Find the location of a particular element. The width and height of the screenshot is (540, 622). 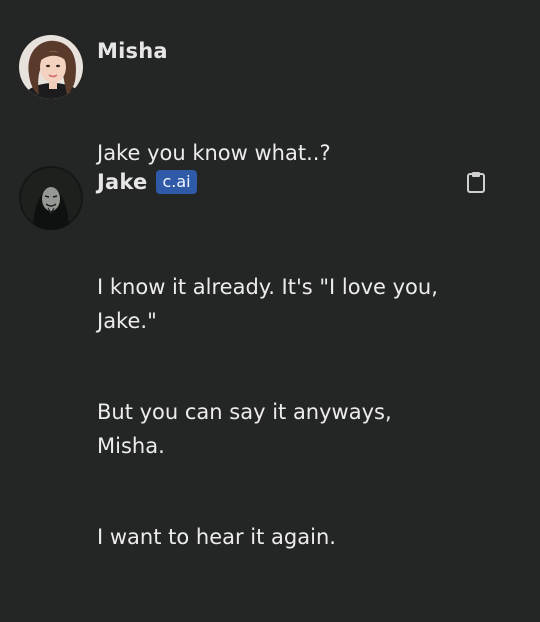

masked-character-avatar-icon is located at coordinates (51, 198).